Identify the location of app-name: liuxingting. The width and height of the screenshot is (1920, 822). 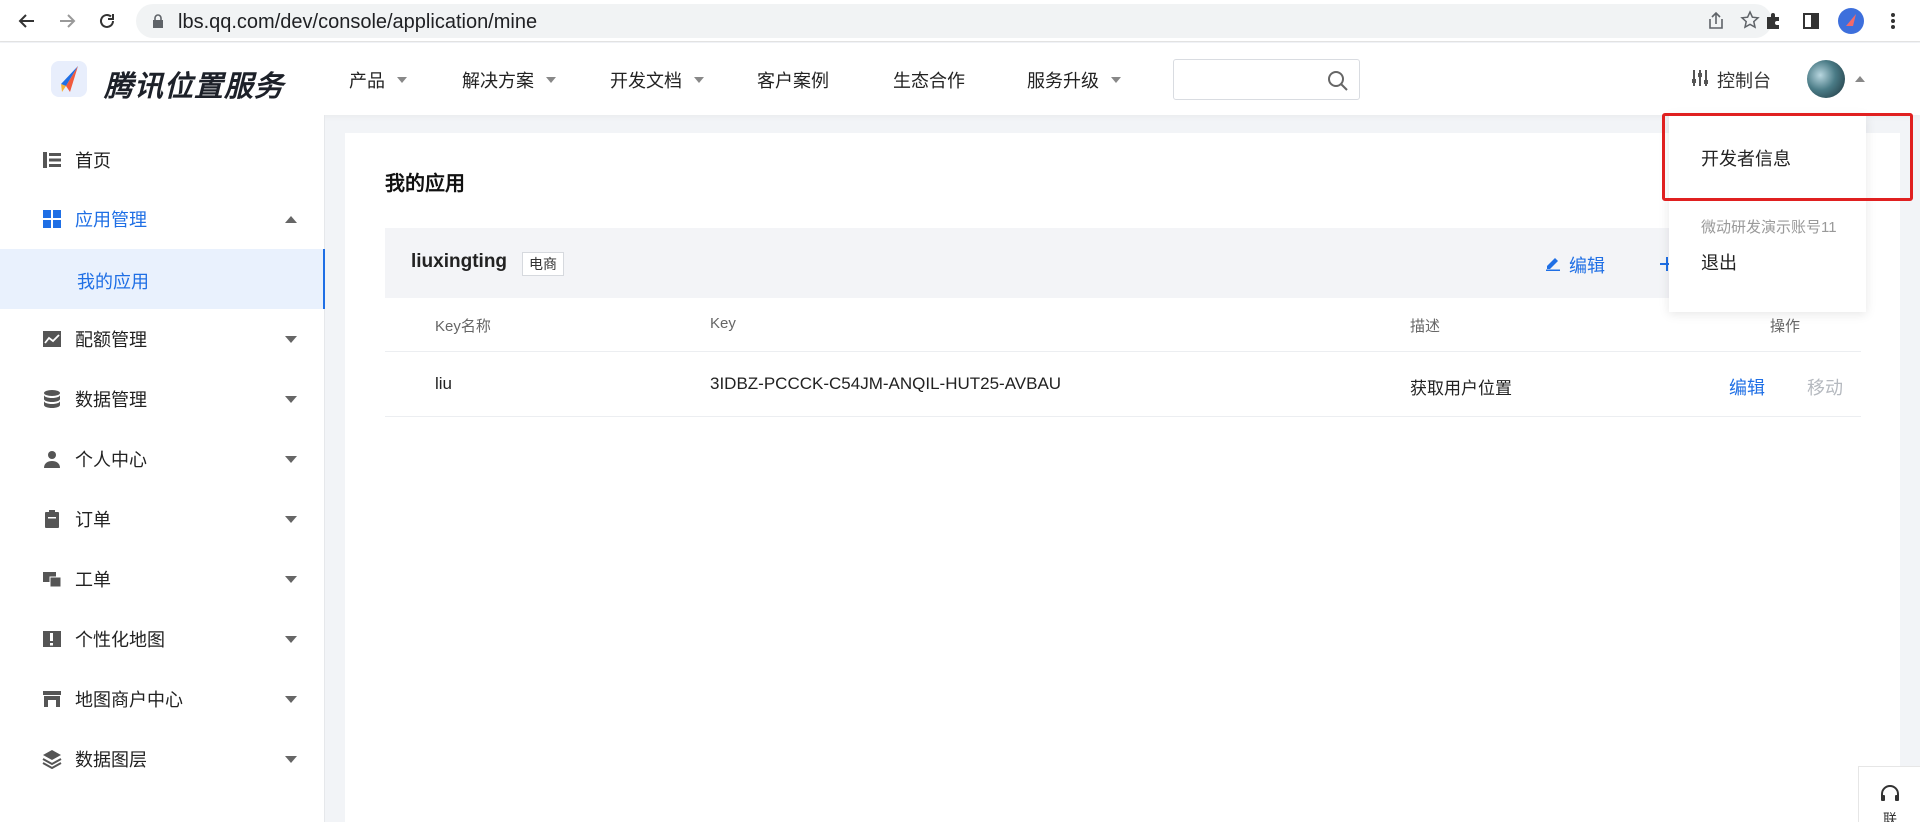
(459, 261).